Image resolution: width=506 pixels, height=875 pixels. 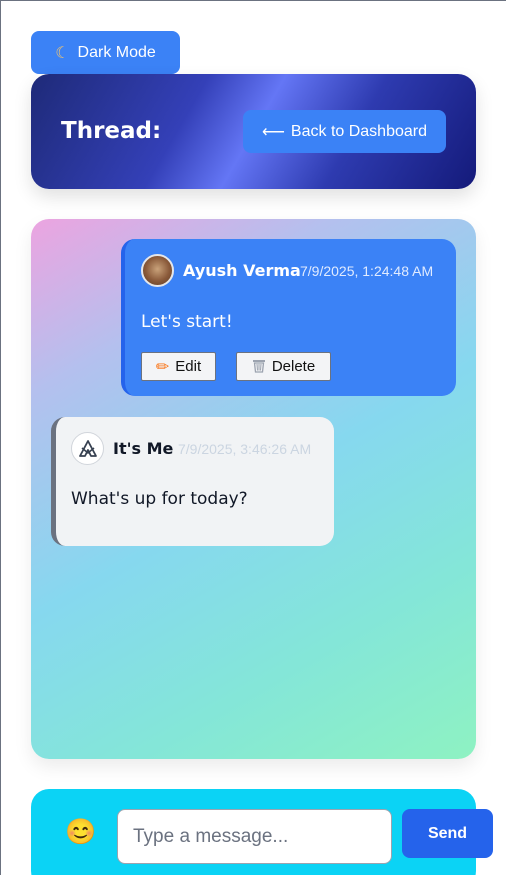 I want to click on user-photo-avatar, so click(x=157, y=270).